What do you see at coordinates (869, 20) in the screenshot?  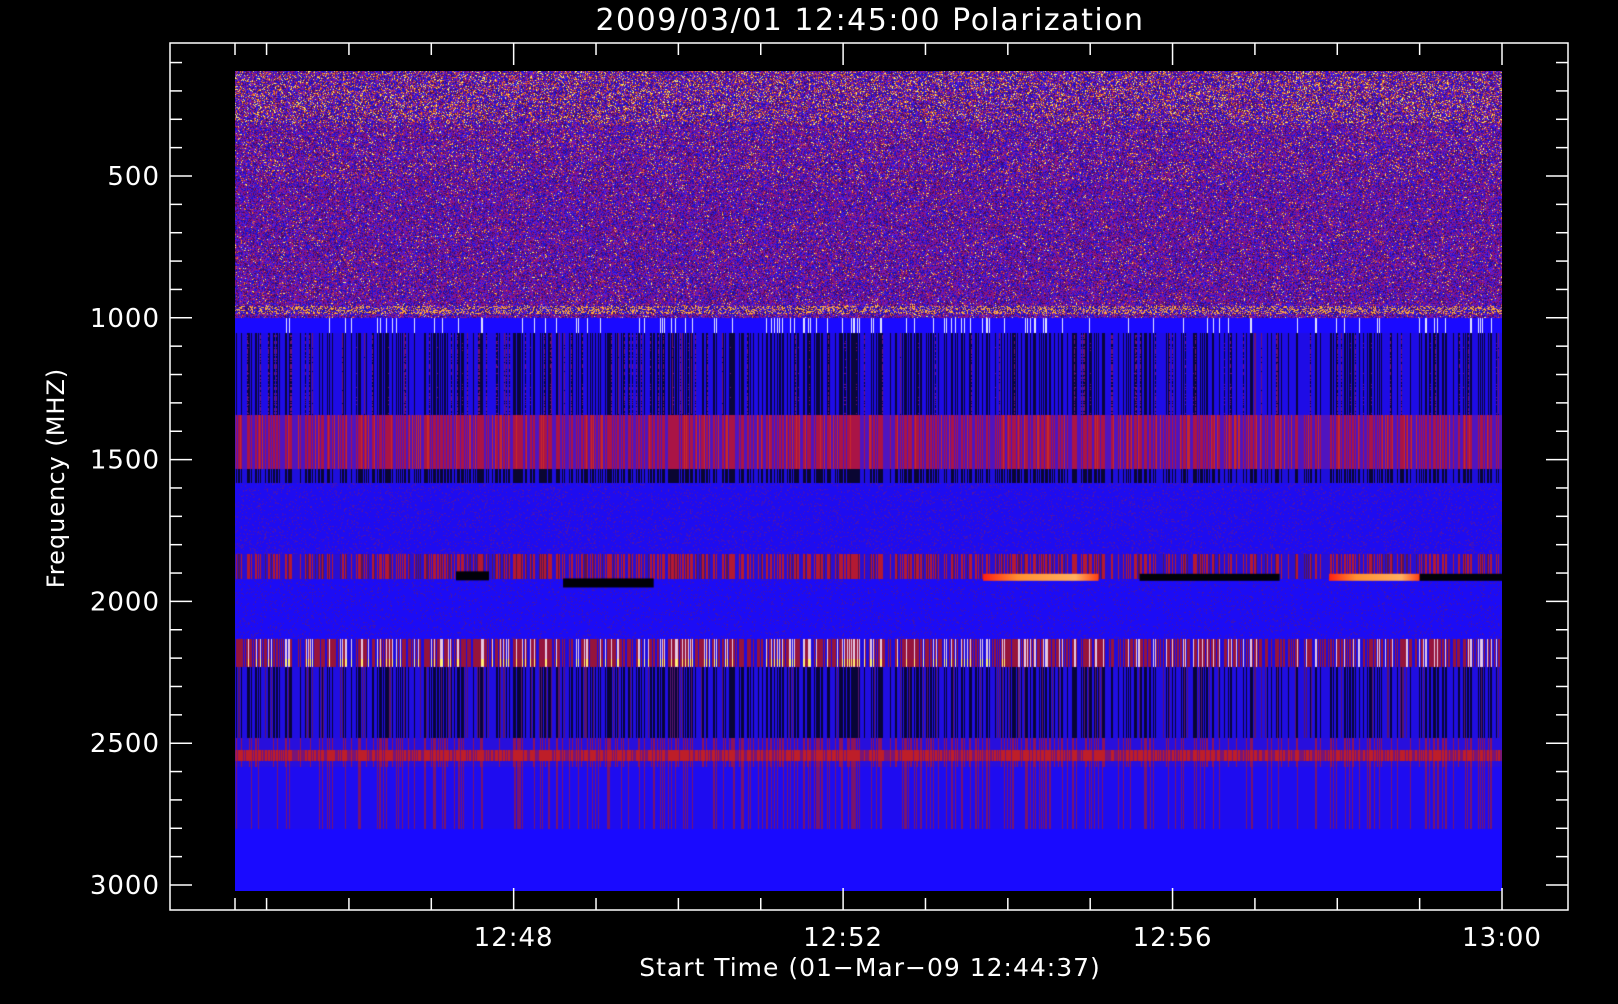 I see `chart-title: 2009/03/01 12:45:00 Polarization` at bounding box center [869, 20].